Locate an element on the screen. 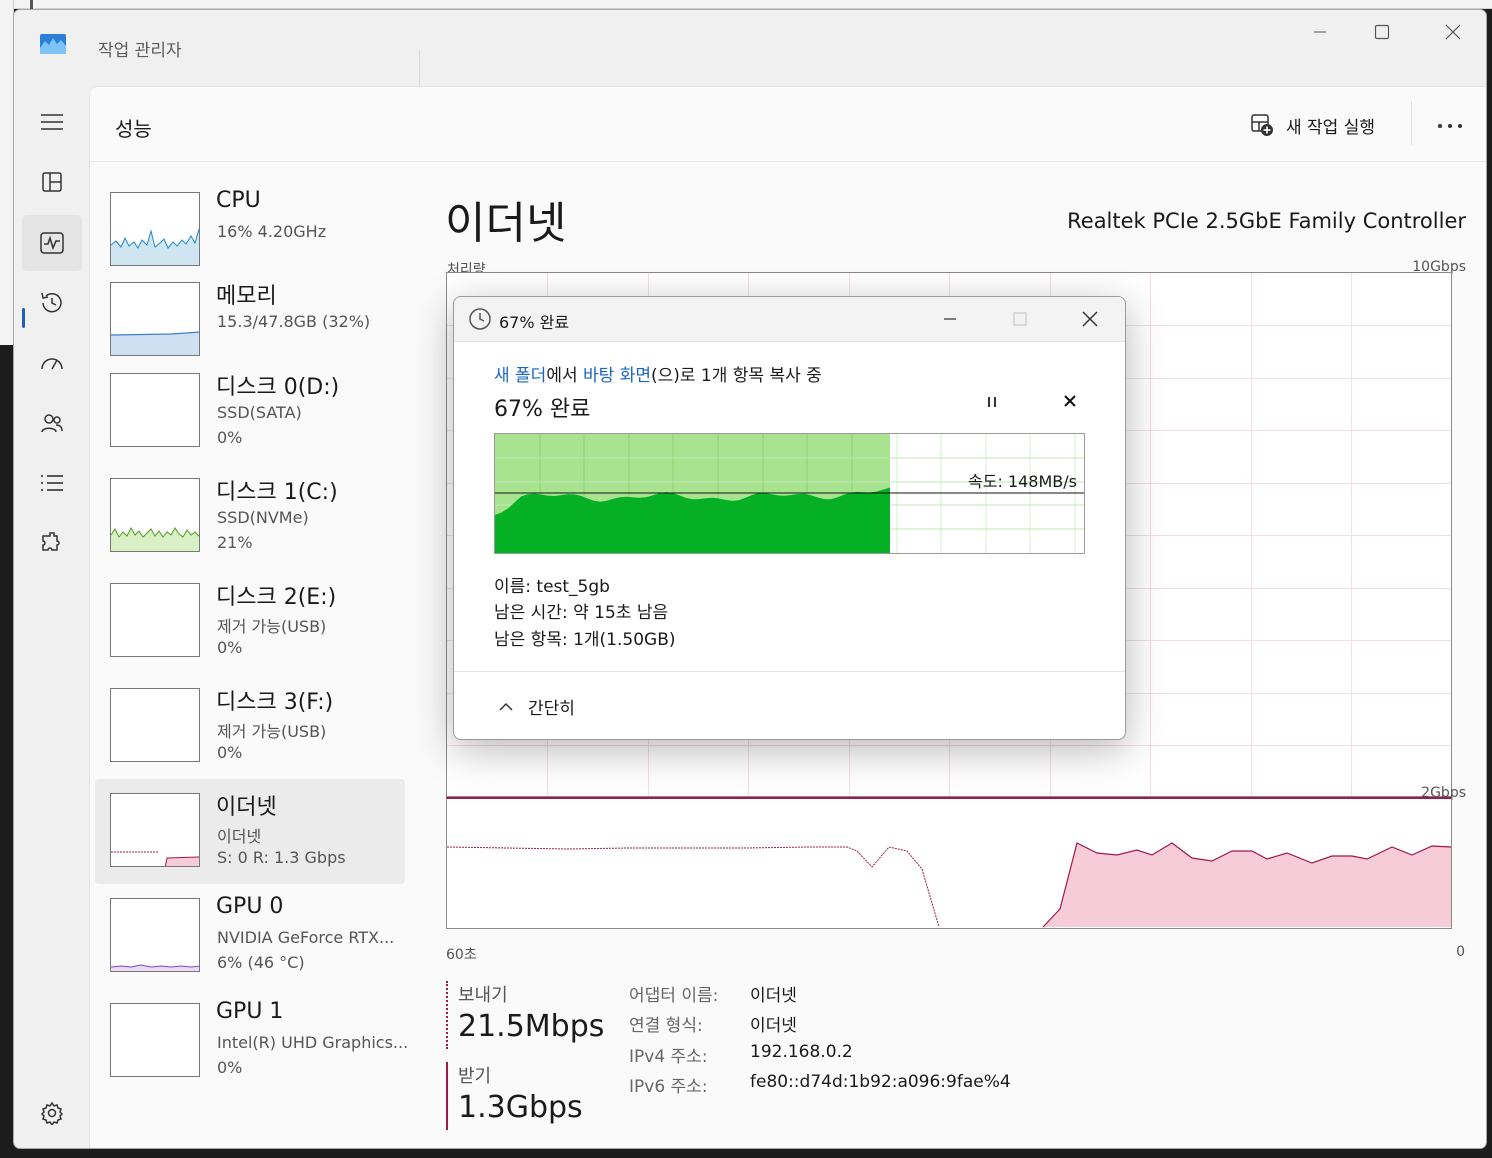 The height and width of the screenshot is (1158, 1492). nav-users is located at coordinates (52, 423).